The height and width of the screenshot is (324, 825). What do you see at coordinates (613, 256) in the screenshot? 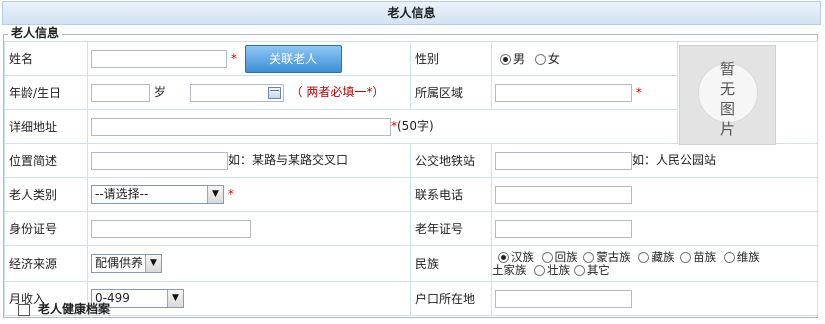
I see `ethnicity-option-label: 蒙古族` at bounding box center [613, 256].